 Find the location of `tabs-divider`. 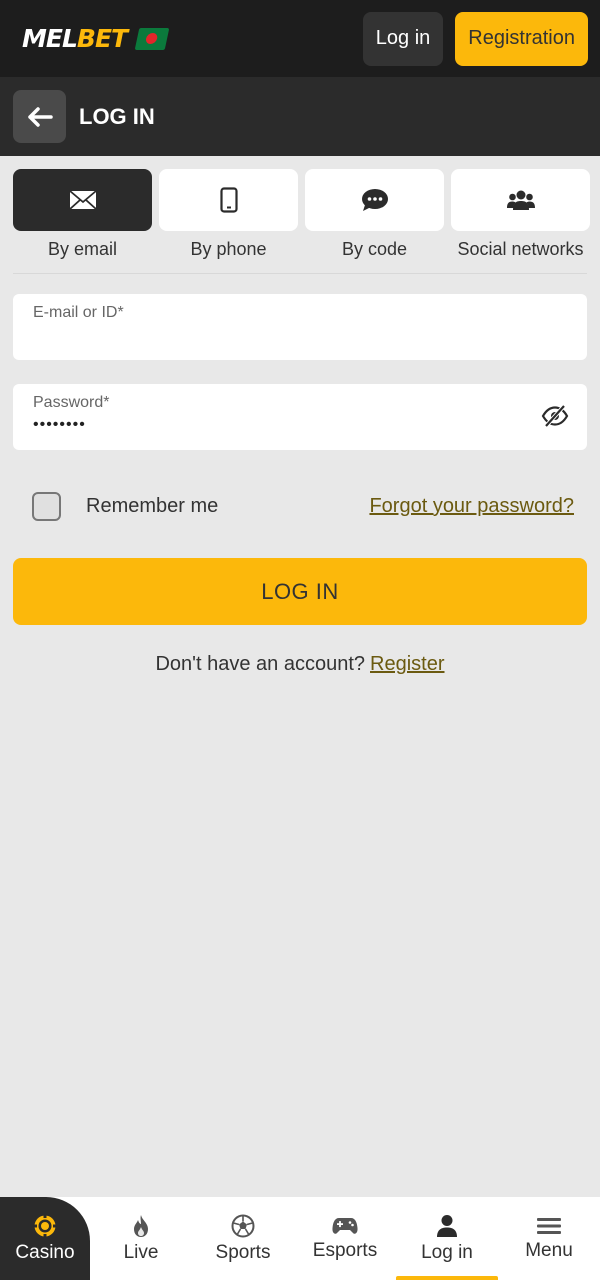

tabs-divider is located at coordinates (300, 273).